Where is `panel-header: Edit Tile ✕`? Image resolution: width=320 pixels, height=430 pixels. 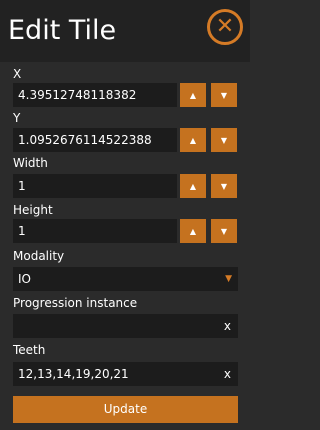 panel-header: Edit Tile ✕ is located at coordinates (125, 31).